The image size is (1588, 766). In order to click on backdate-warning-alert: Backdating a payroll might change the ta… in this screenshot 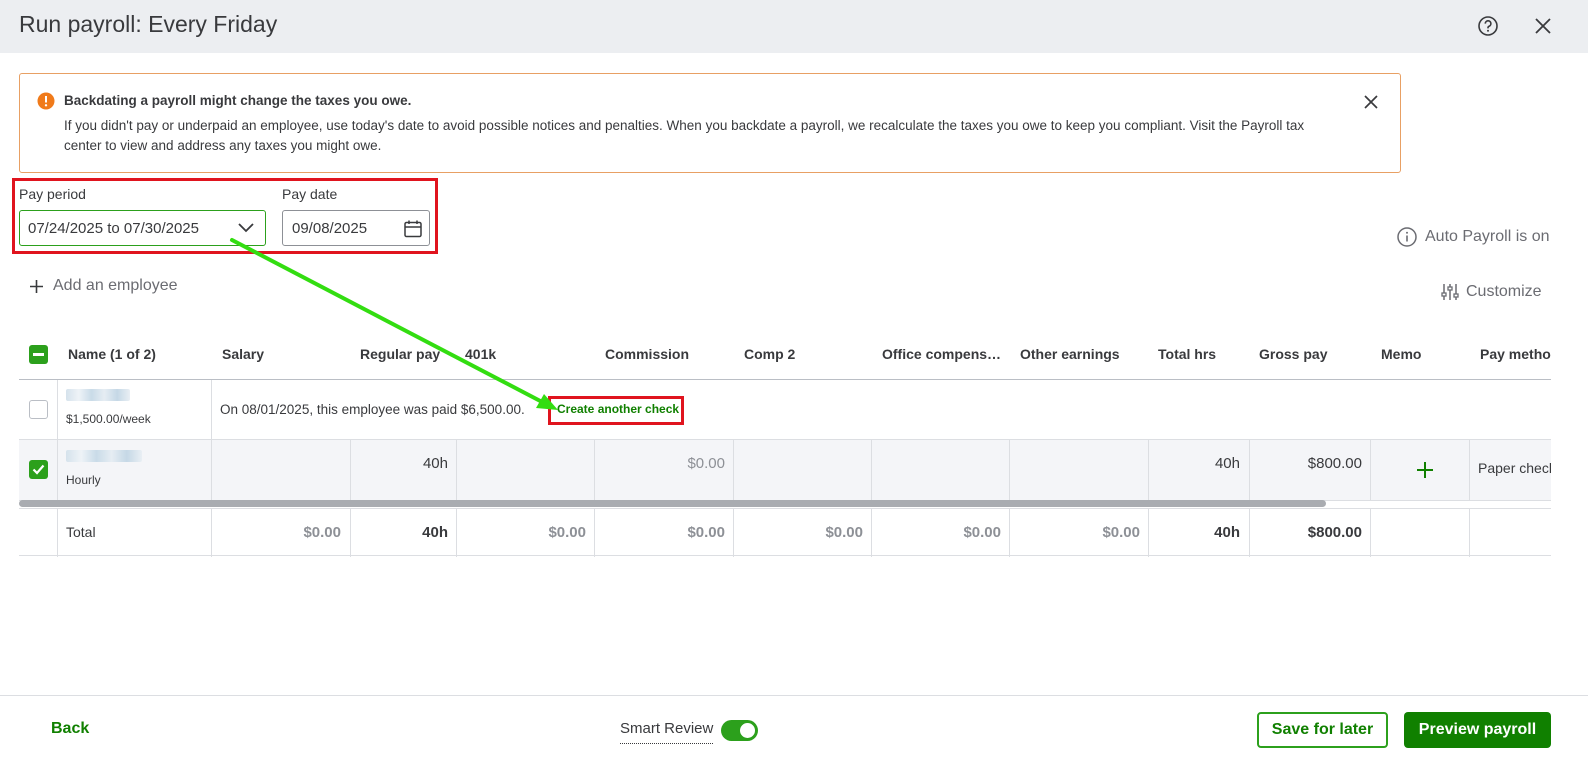, I will do `click(710, 123)`.